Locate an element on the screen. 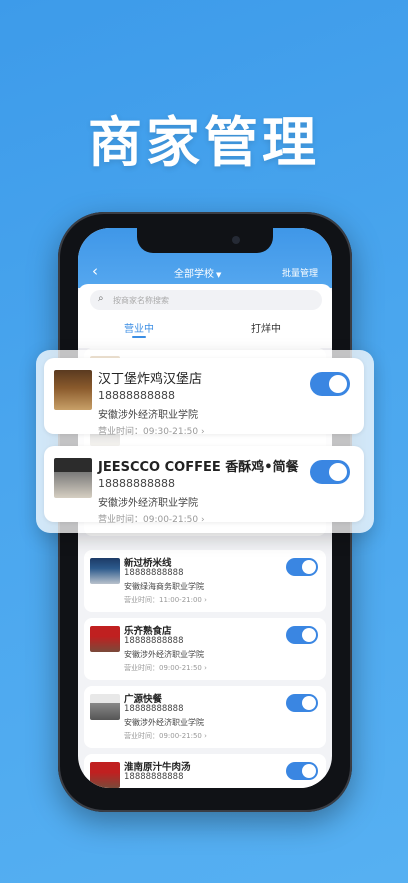 The height and width of the screenshot is (883, 408). merchant-hours: 营业时间：11:00-21:00 › is located at coordinates (165, 600).